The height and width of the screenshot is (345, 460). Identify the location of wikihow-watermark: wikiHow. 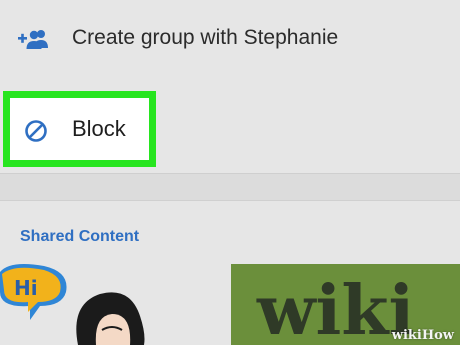
(422, 335).